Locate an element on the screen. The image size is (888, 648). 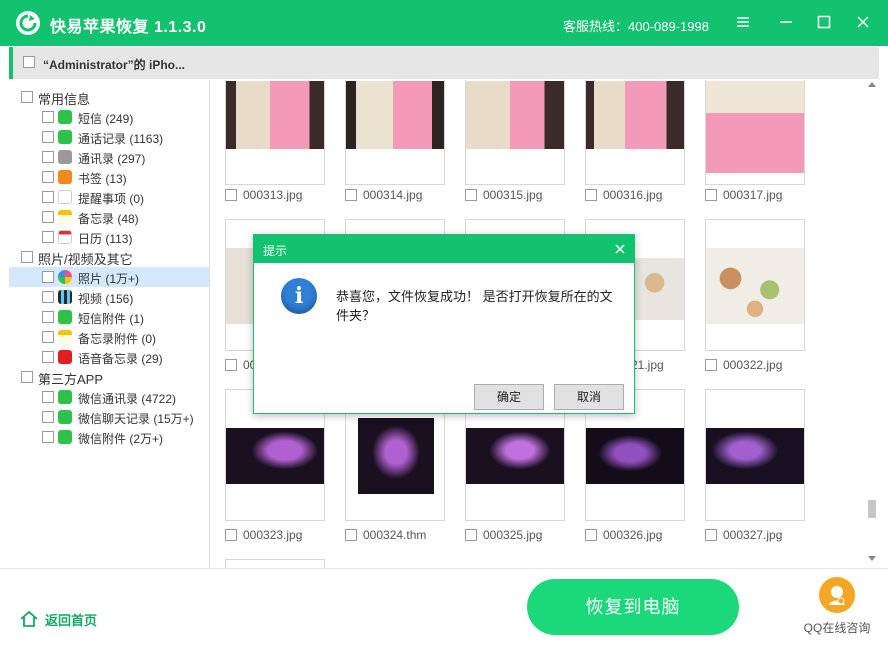
scroll-down-icon is located at coordinates (872, 558).